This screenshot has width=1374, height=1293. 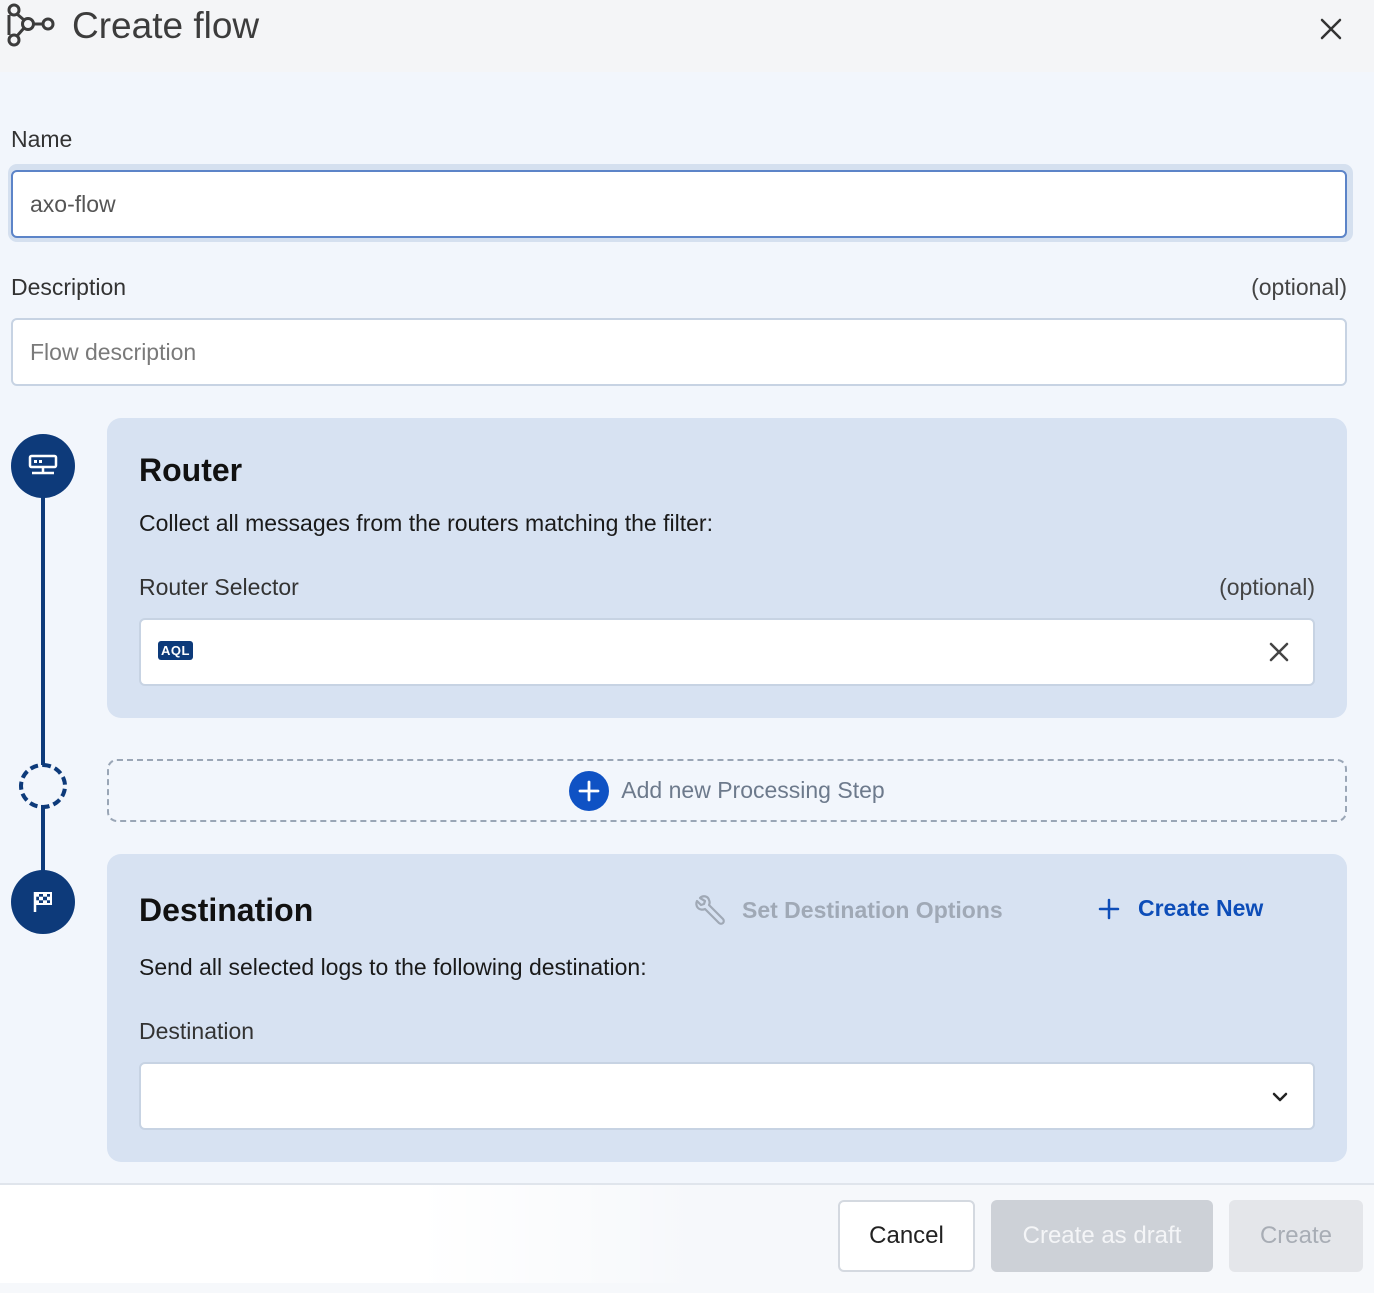 What do you see at coordinates (166, 25) in the screenshot?
I see `dialog-title: Create flow` at bounding box center [166, 25].